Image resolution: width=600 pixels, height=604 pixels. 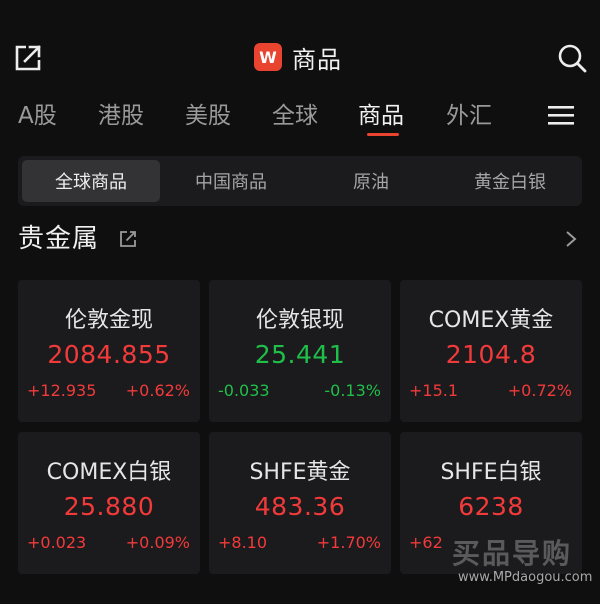 I want to click on active-tab-indicator, so click(x=383, y=134).